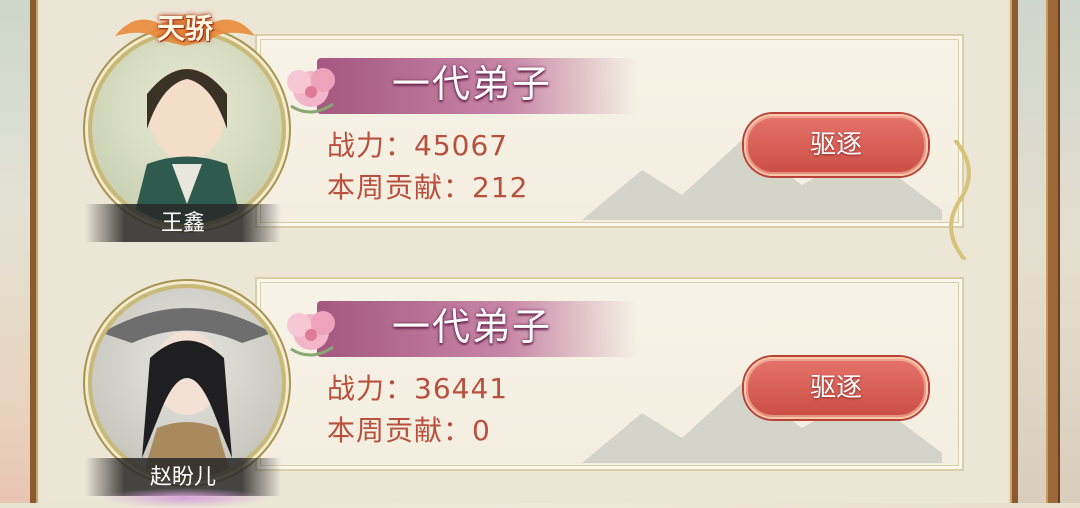 The height and width of the screenshot is (508, 1080). Describe the element at coordinates (481, 430) in the screenshot. I see `contribution-value: 0` at that location.